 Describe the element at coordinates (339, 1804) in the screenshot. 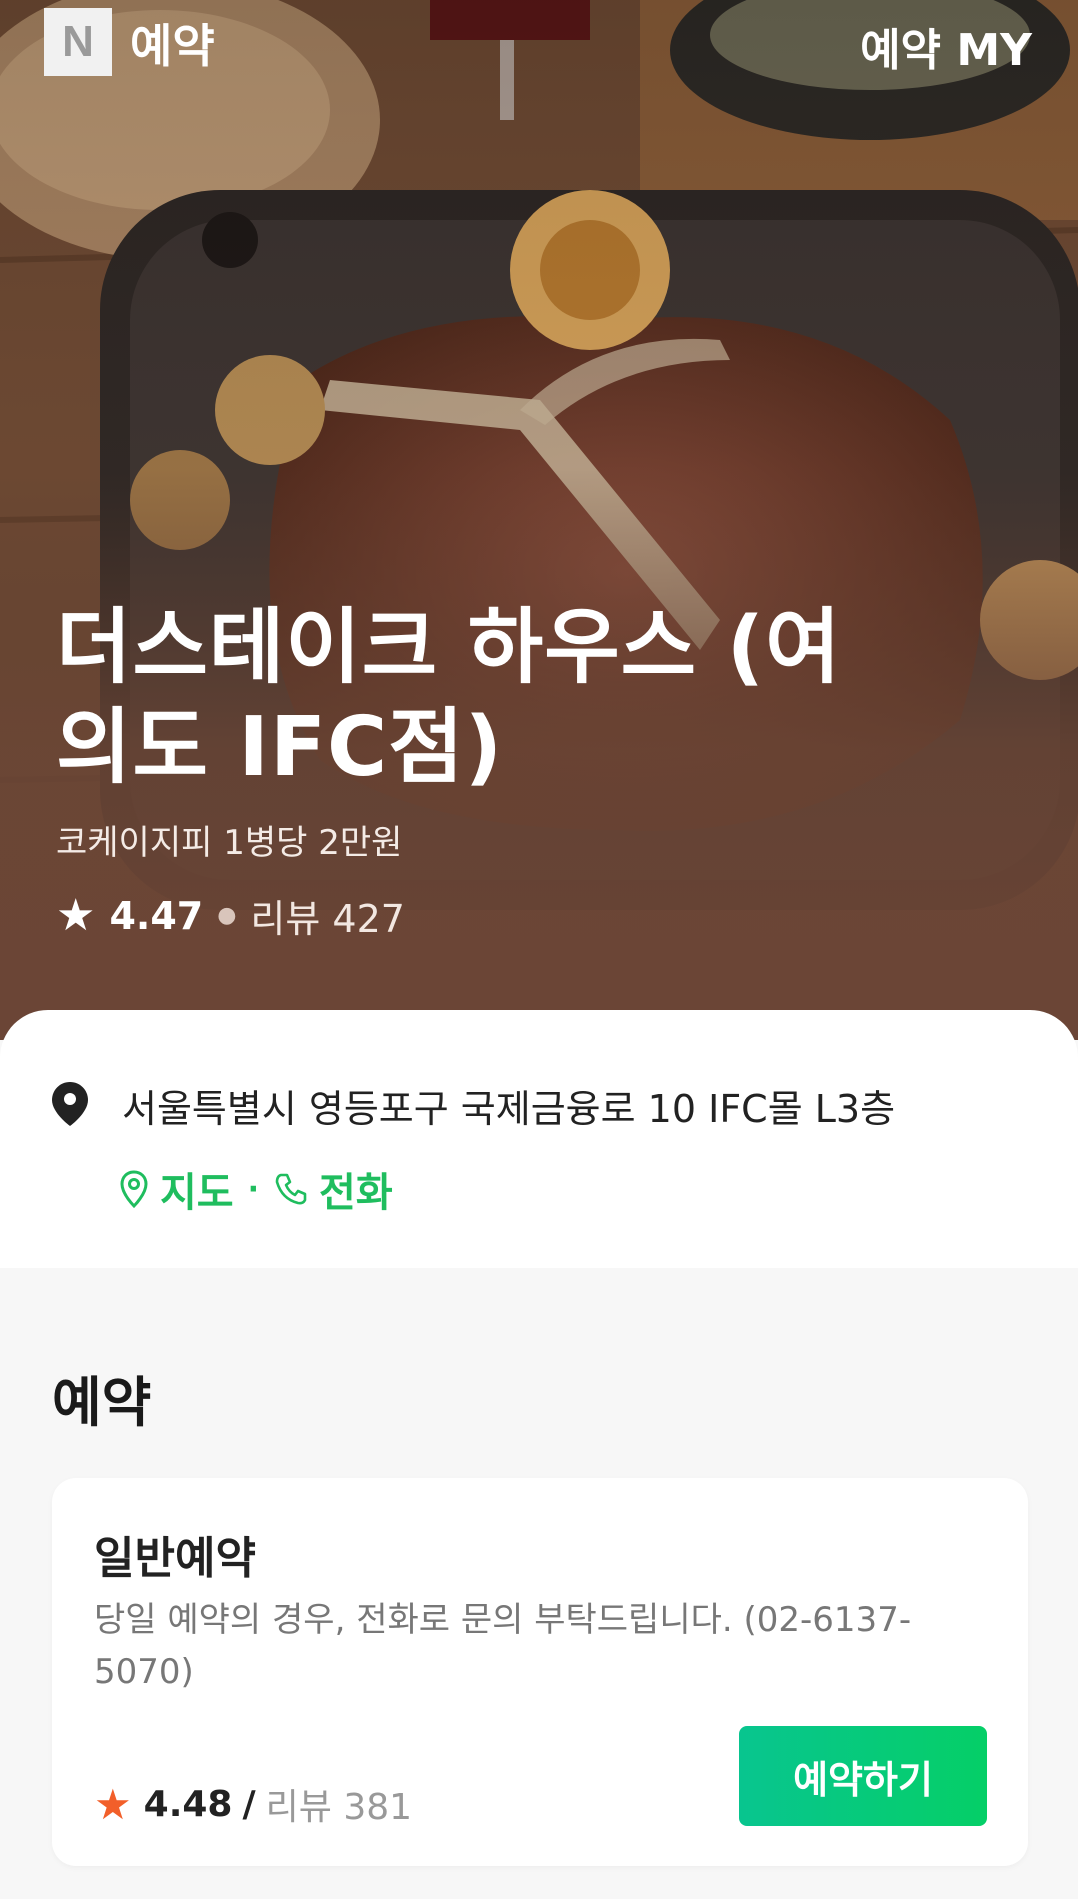

I see `reservation-review-count: 리뷰 381` at that location.